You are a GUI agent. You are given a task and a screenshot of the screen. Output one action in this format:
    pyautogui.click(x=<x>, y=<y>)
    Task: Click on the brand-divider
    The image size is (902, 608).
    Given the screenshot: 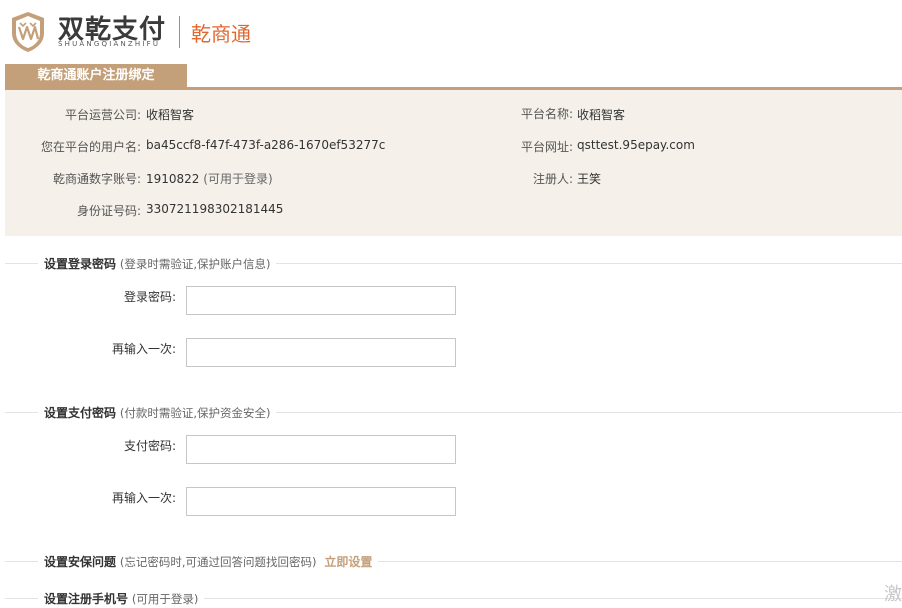 What is the action you would take?
    pyautogui.click(x=179, y=32)
    